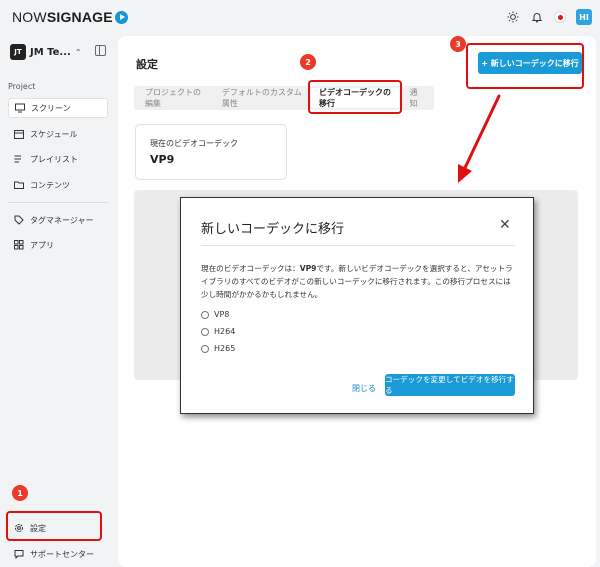 This screenshot has width=600, height=567. Describe the element at coordinates (51, 108) in the screenshot. I see `sidebar-item-label: スクリーン` at that location.